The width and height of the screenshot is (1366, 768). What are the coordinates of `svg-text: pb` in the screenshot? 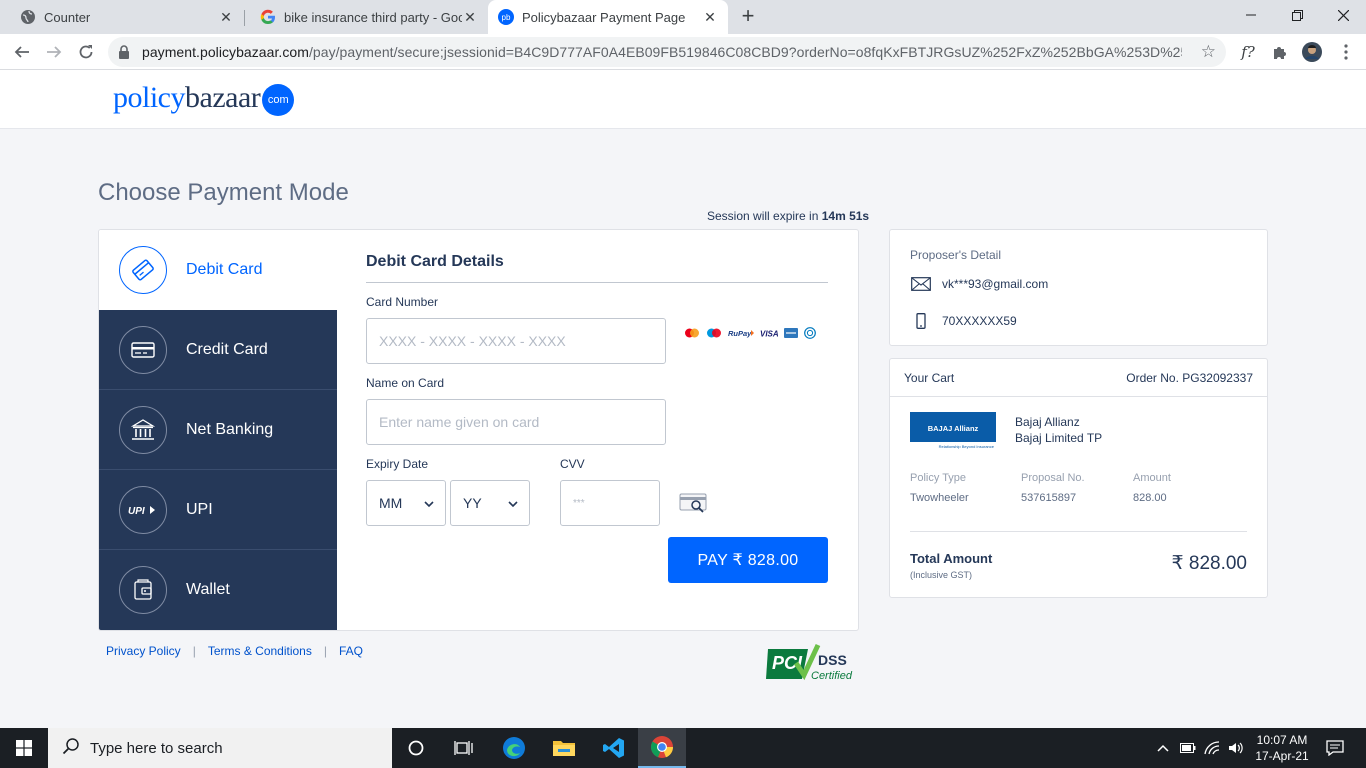 It's located at (506, 17).